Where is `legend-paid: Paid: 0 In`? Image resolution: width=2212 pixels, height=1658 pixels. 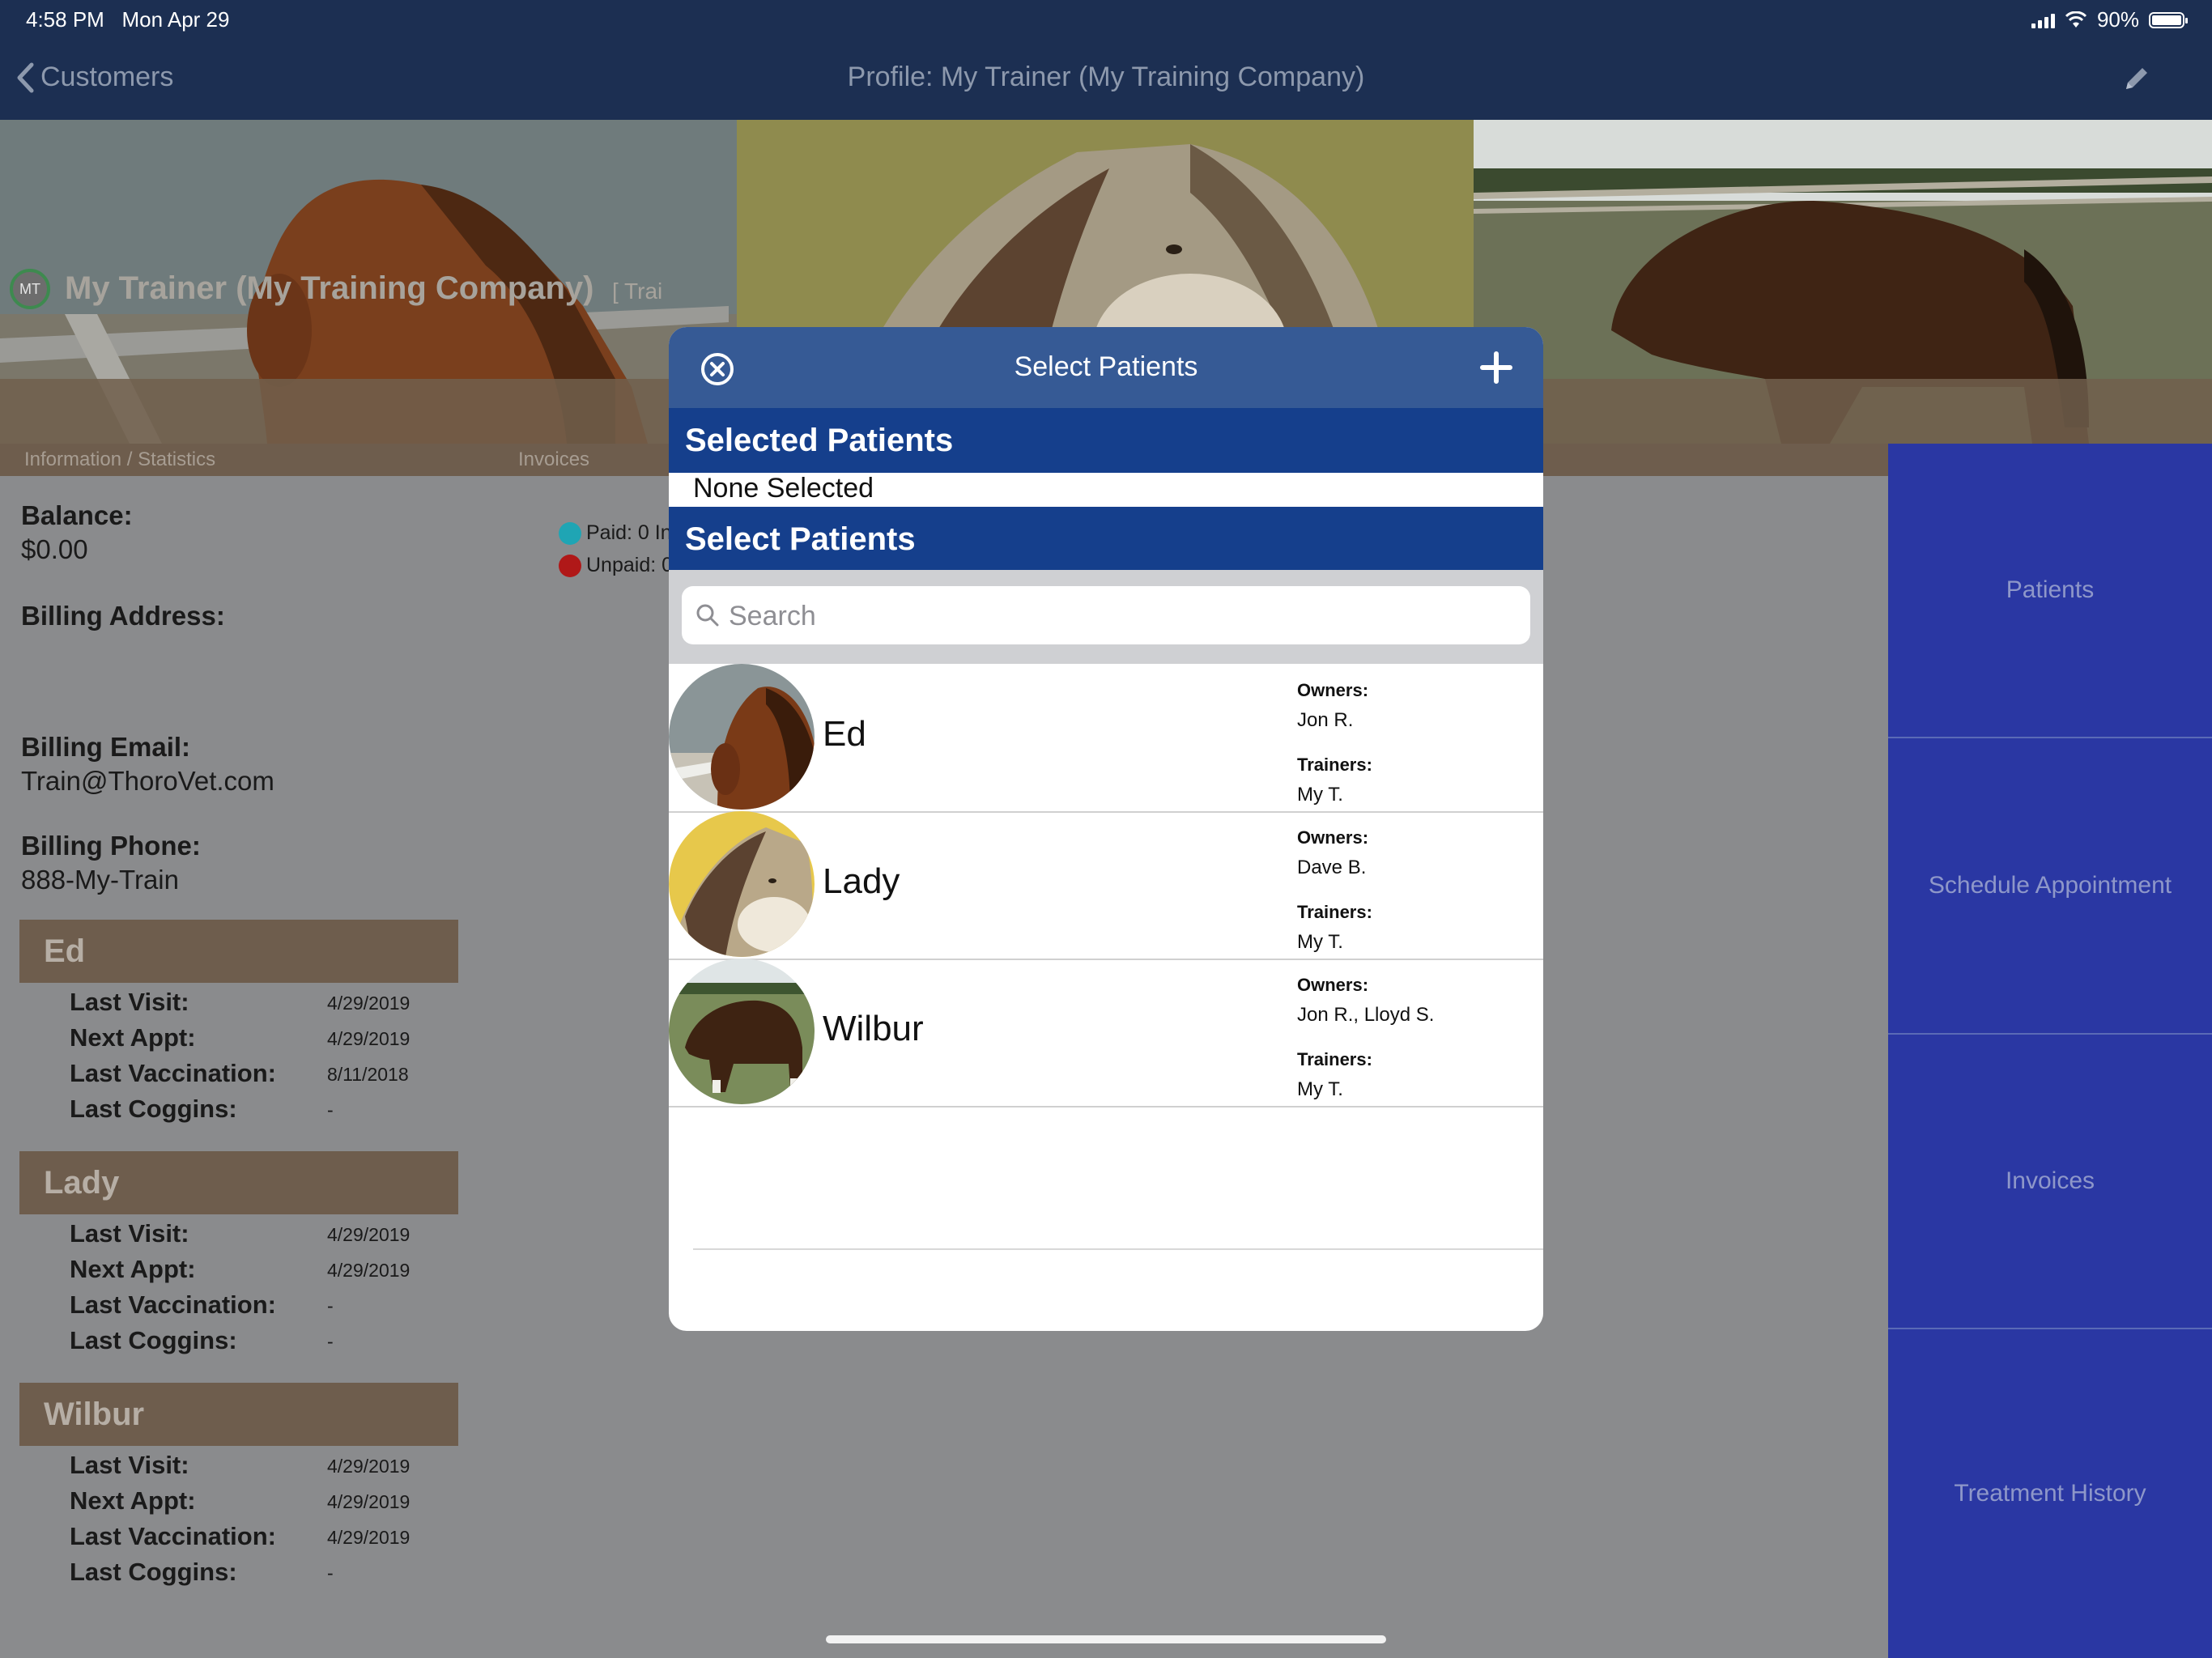
legend-paid: Paid: 0 In is located at coordinates (615, 533).